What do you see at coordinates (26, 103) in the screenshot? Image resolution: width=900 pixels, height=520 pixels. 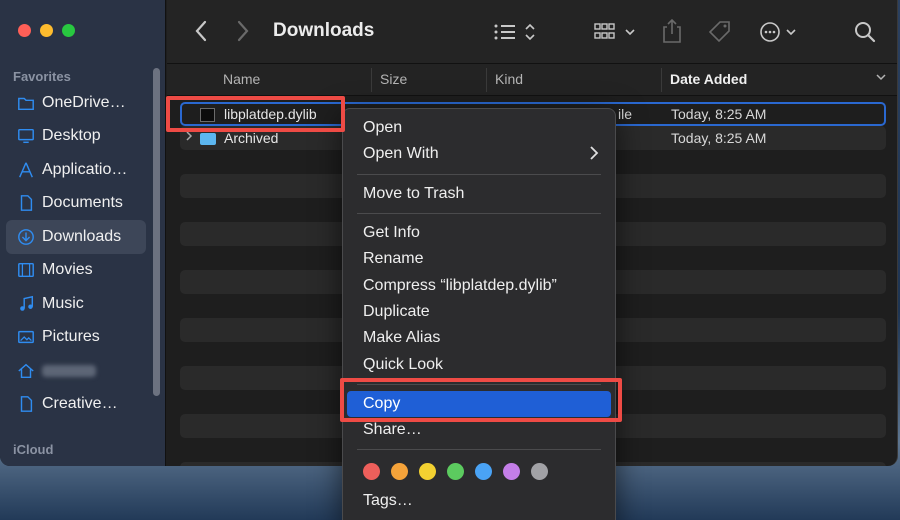 I see `cloud-folder-icon` at bounding box center [26, 103].